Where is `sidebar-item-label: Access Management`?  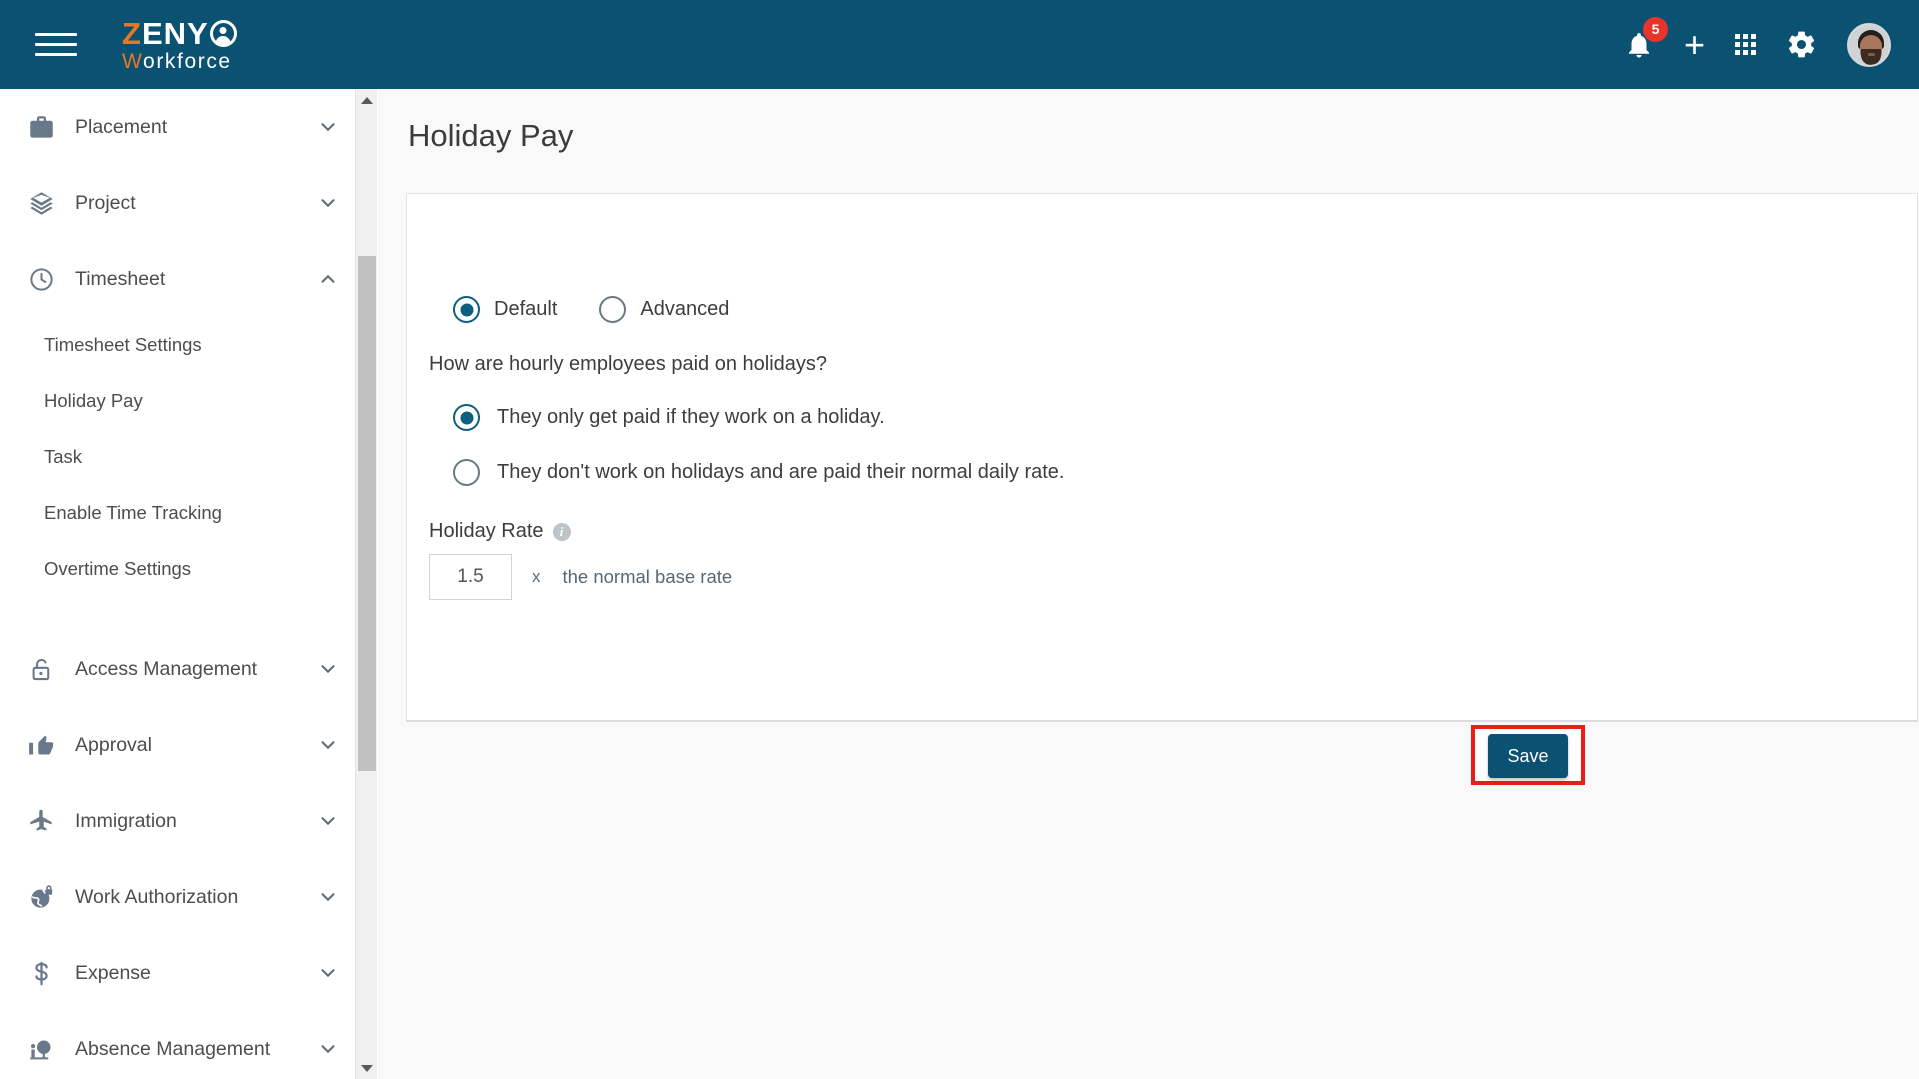 sidebar-item-label: Access Management is located at coordinates (166, 668).